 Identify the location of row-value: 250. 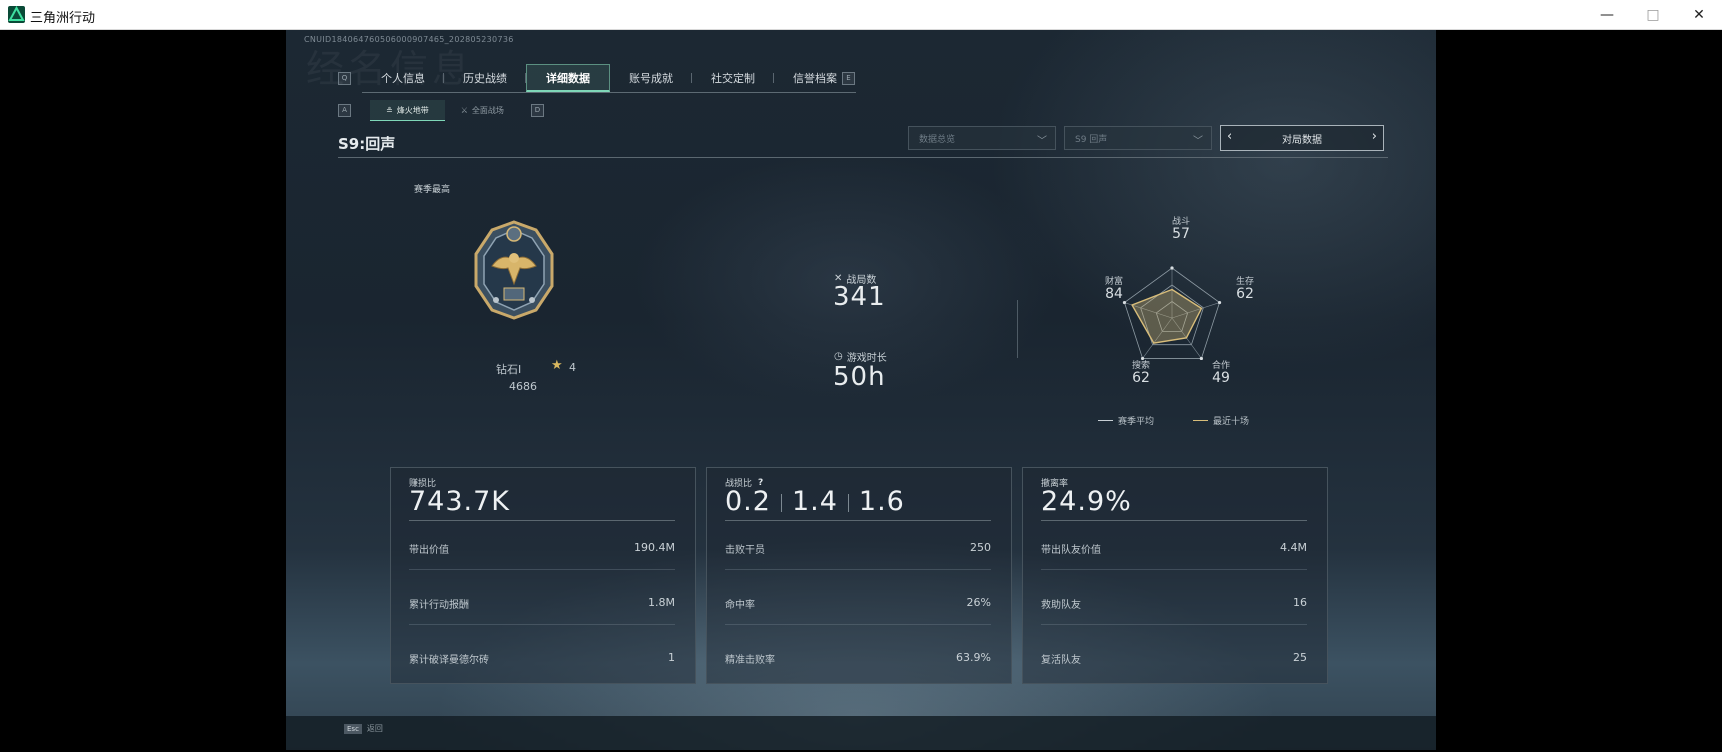
(980, 547).